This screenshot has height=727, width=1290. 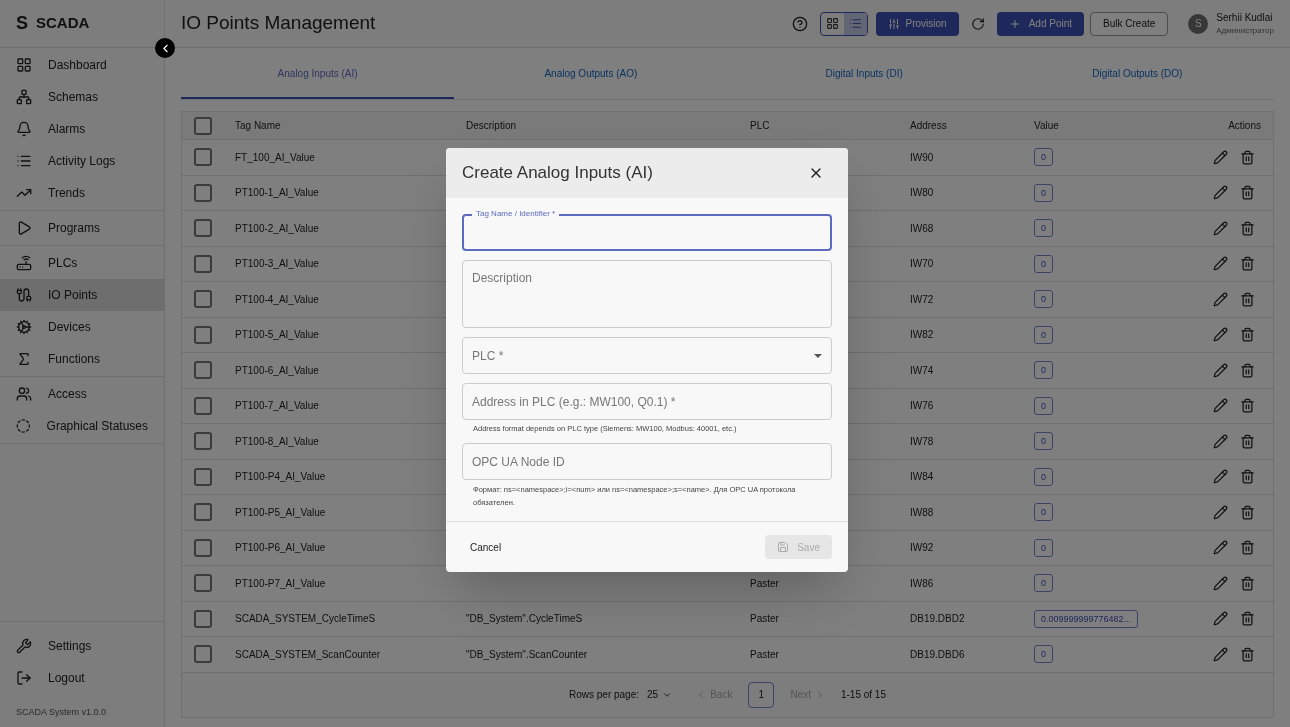 What do you see at coordinates (764, 619) in the screenshot?
I see `plc-cell: Paster` at bounding box center [764, 619].